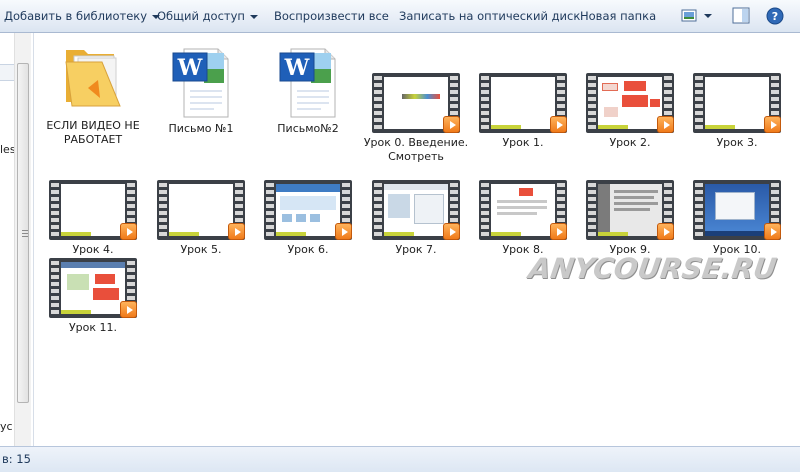  Describe the element at coordinates (630, 142) in the screenshot. I see `file-name: Урок 2.` at that location.